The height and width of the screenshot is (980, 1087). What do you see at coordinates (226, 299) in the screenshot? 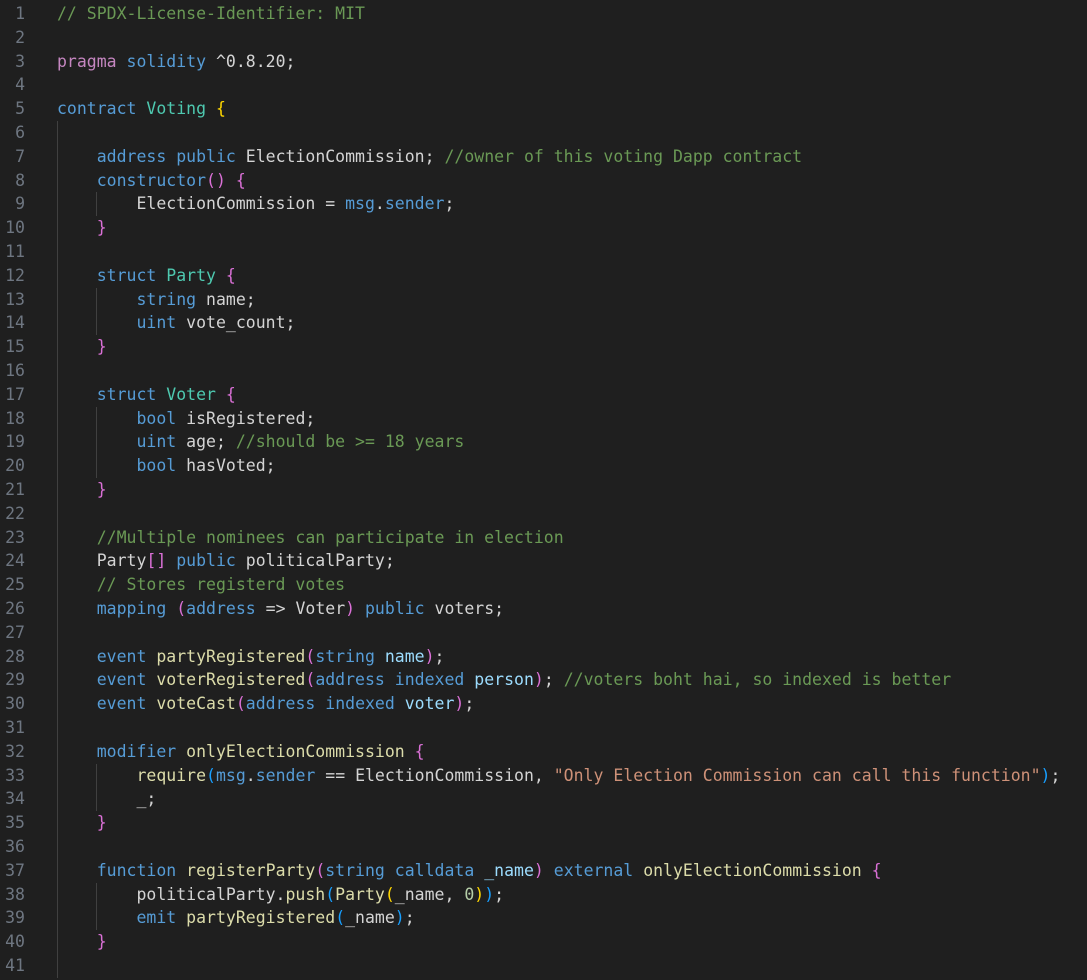
I see `code-token: name;` at bounding box center [226, 299].